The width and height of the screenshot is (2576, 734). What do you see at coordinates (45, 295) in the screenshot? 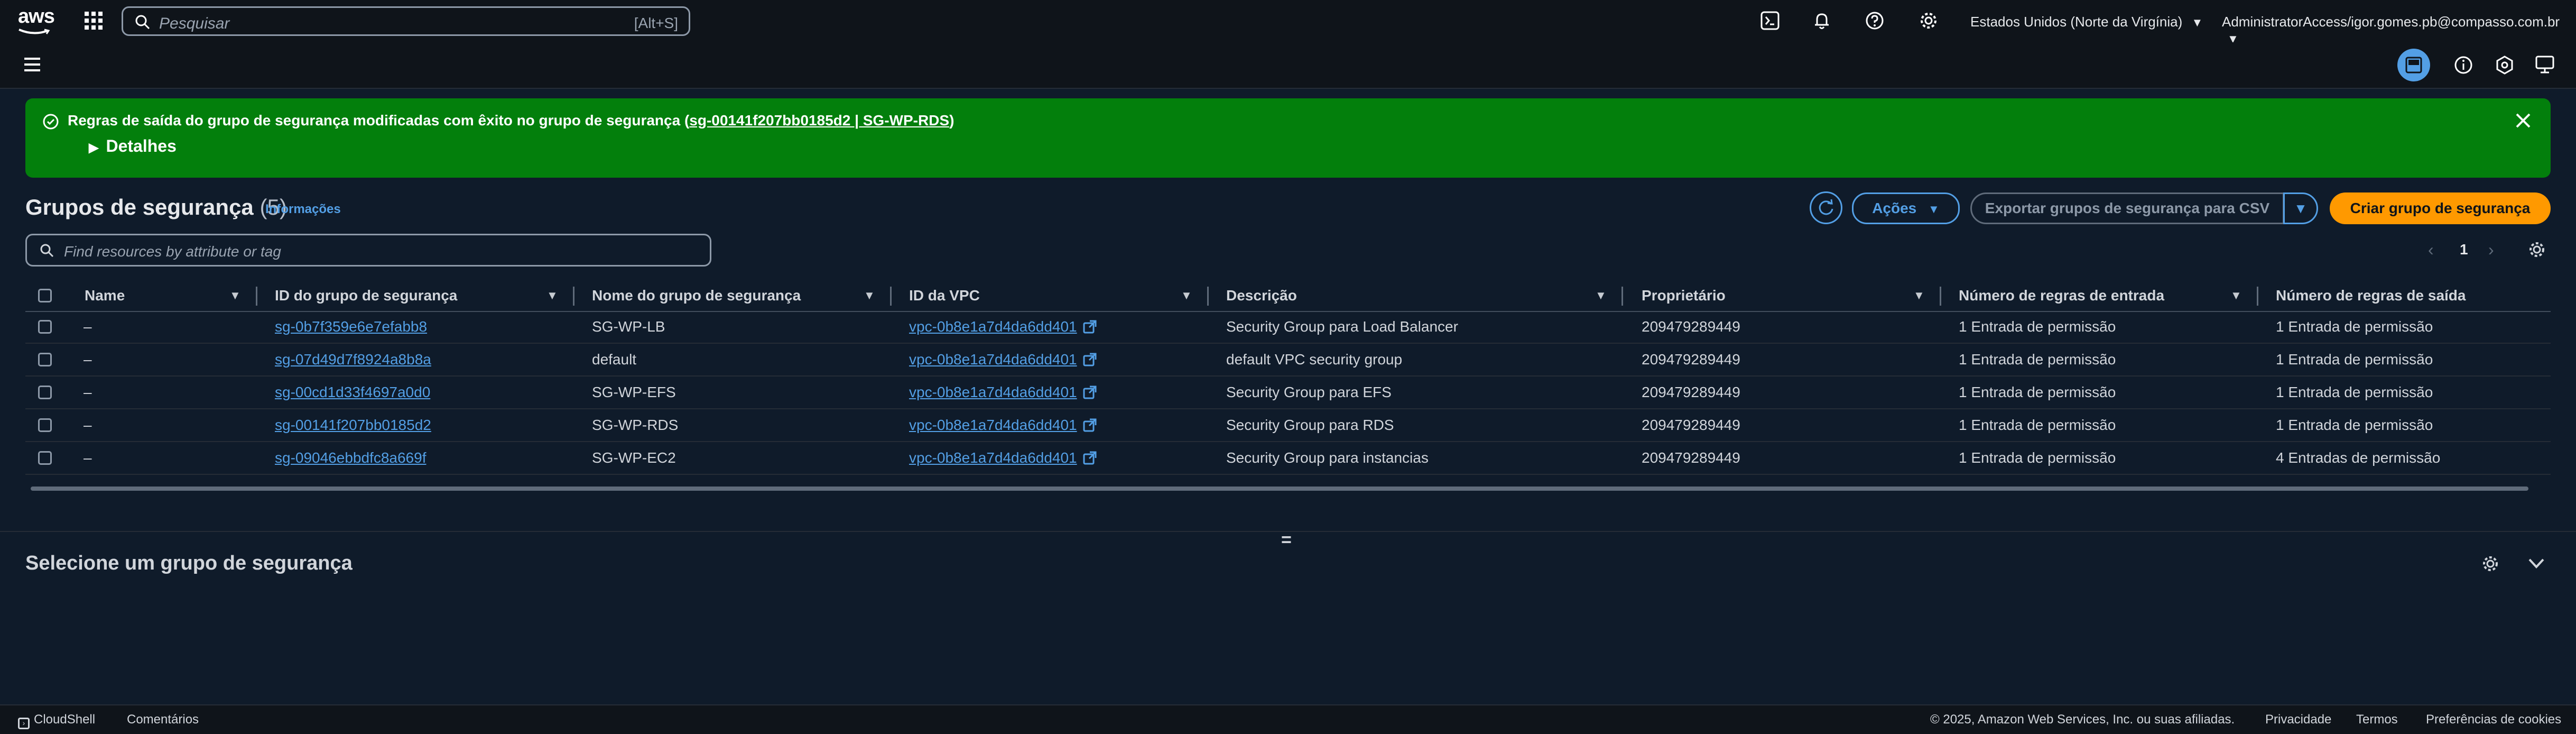
I see `select-all-checkbox` at bounding box center [45, 295].